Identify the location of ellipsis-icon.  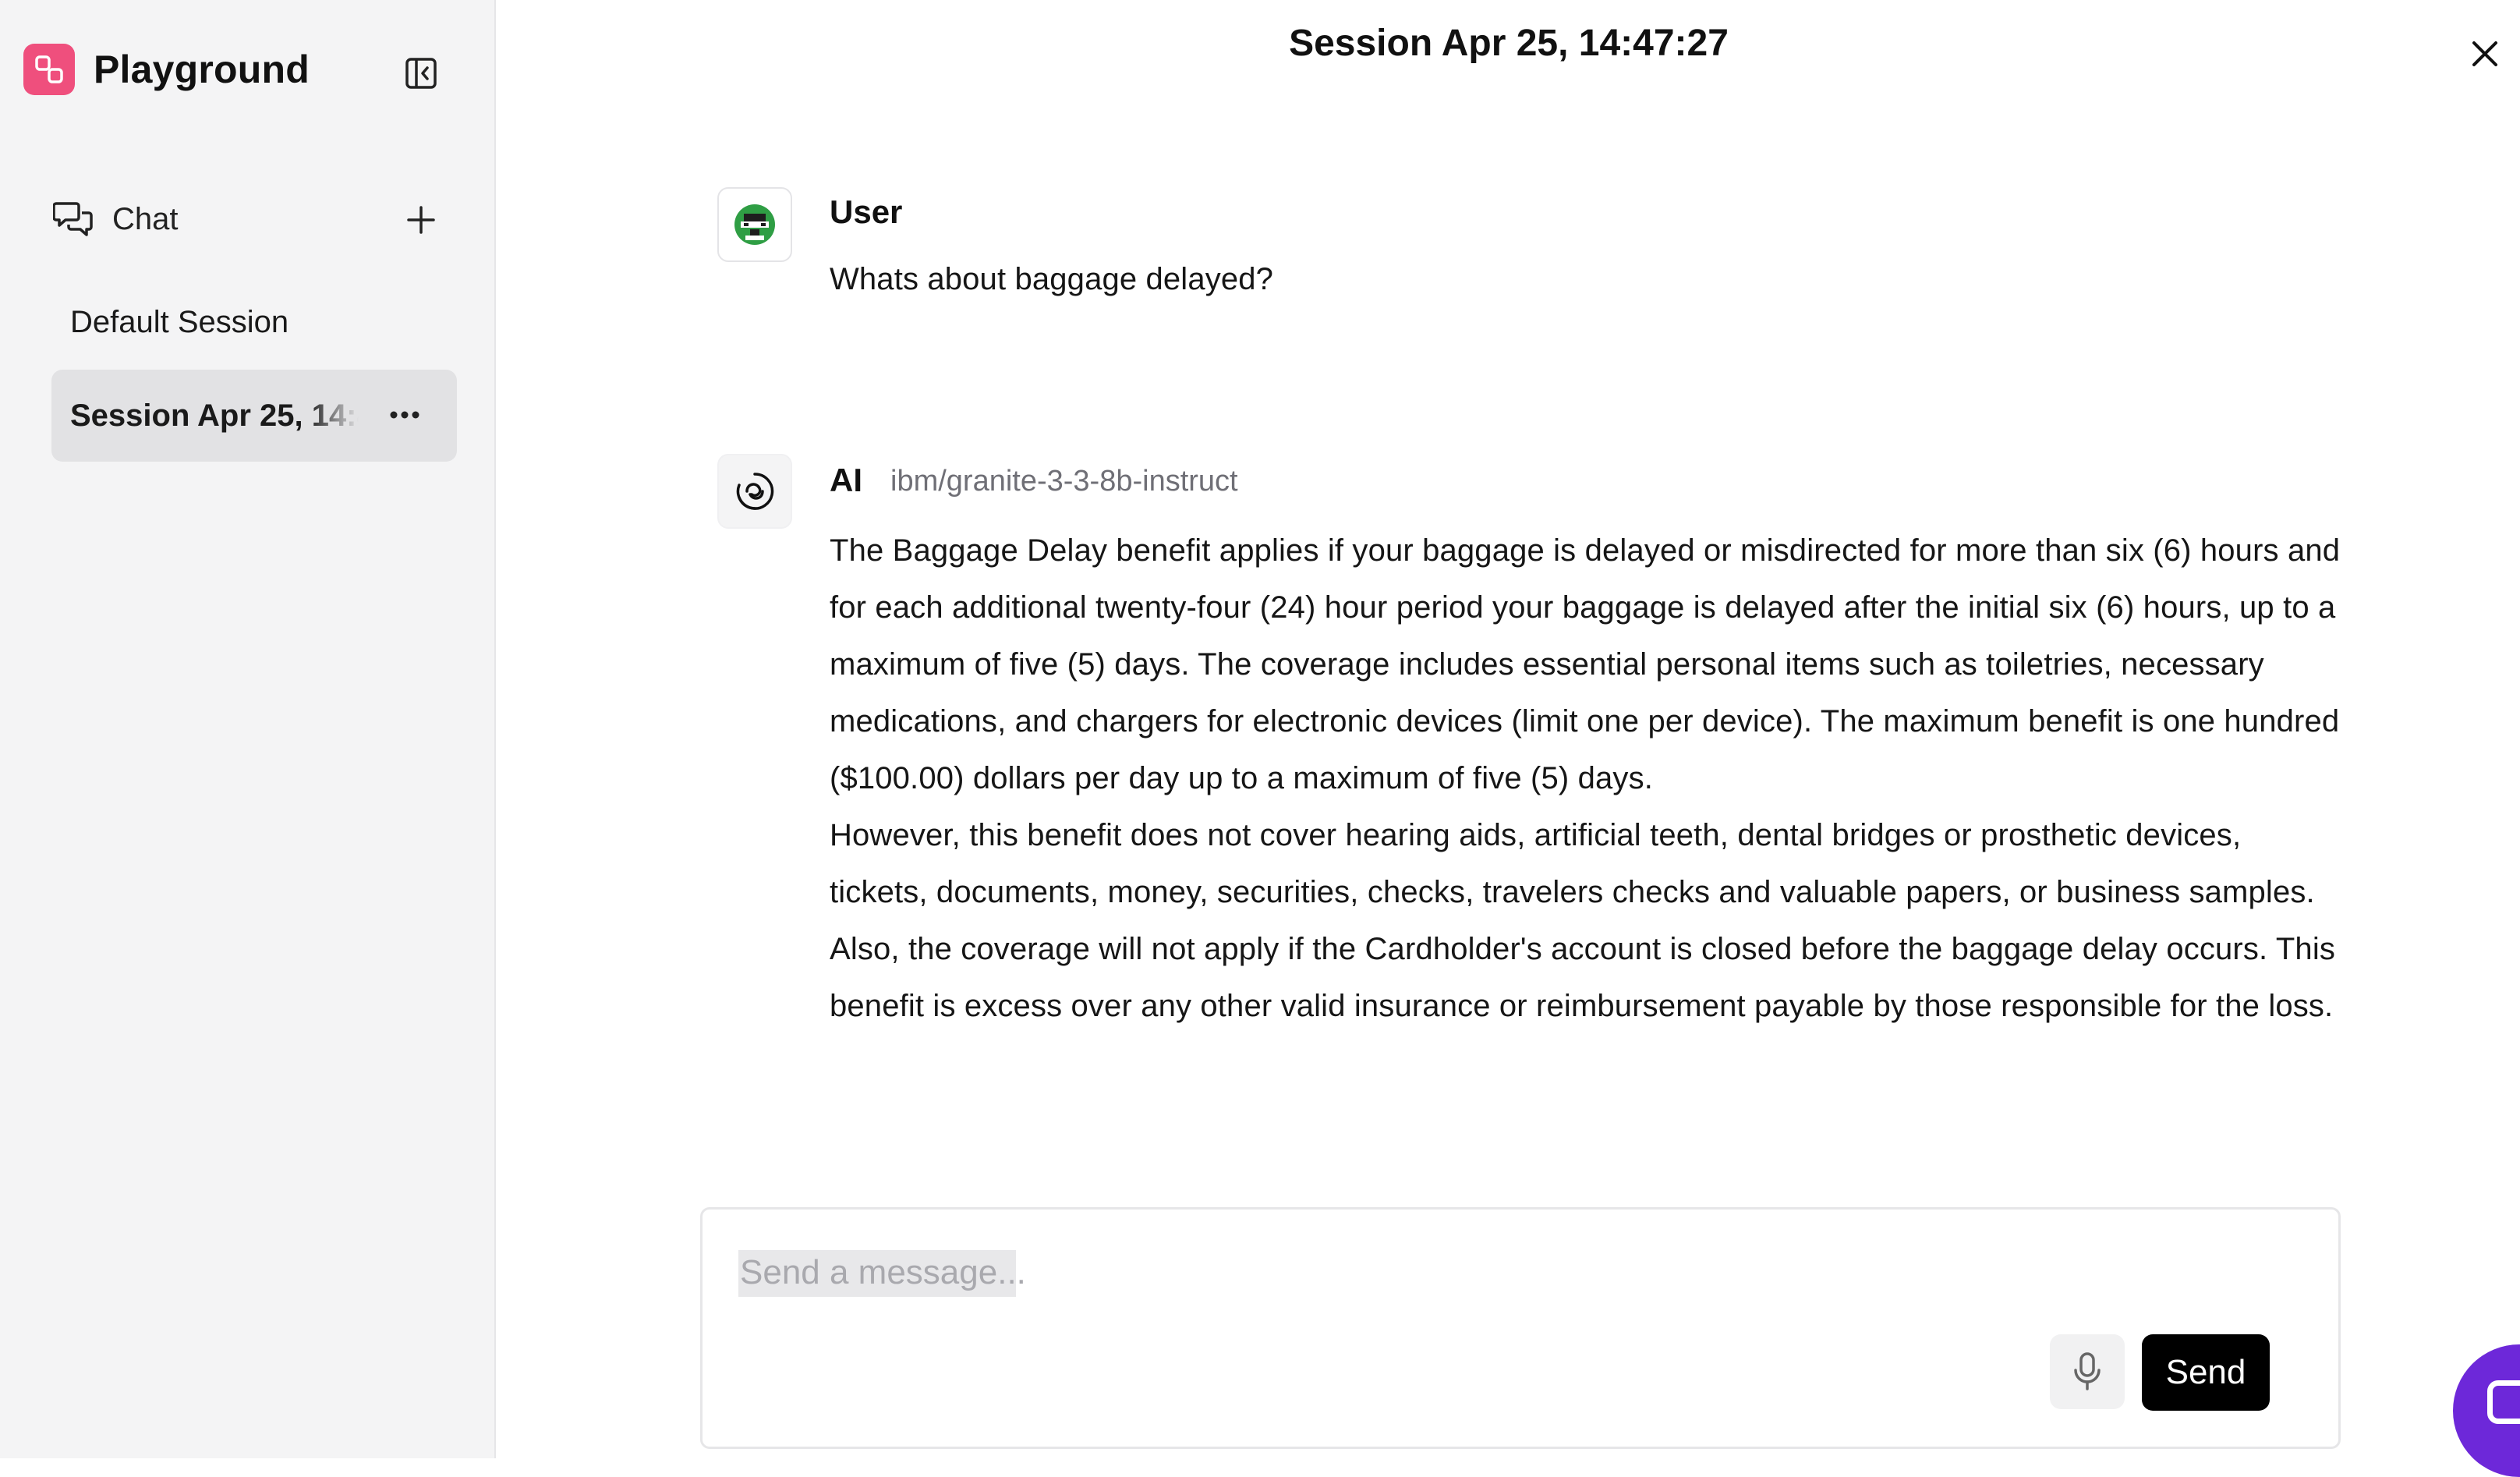
(405, 415).